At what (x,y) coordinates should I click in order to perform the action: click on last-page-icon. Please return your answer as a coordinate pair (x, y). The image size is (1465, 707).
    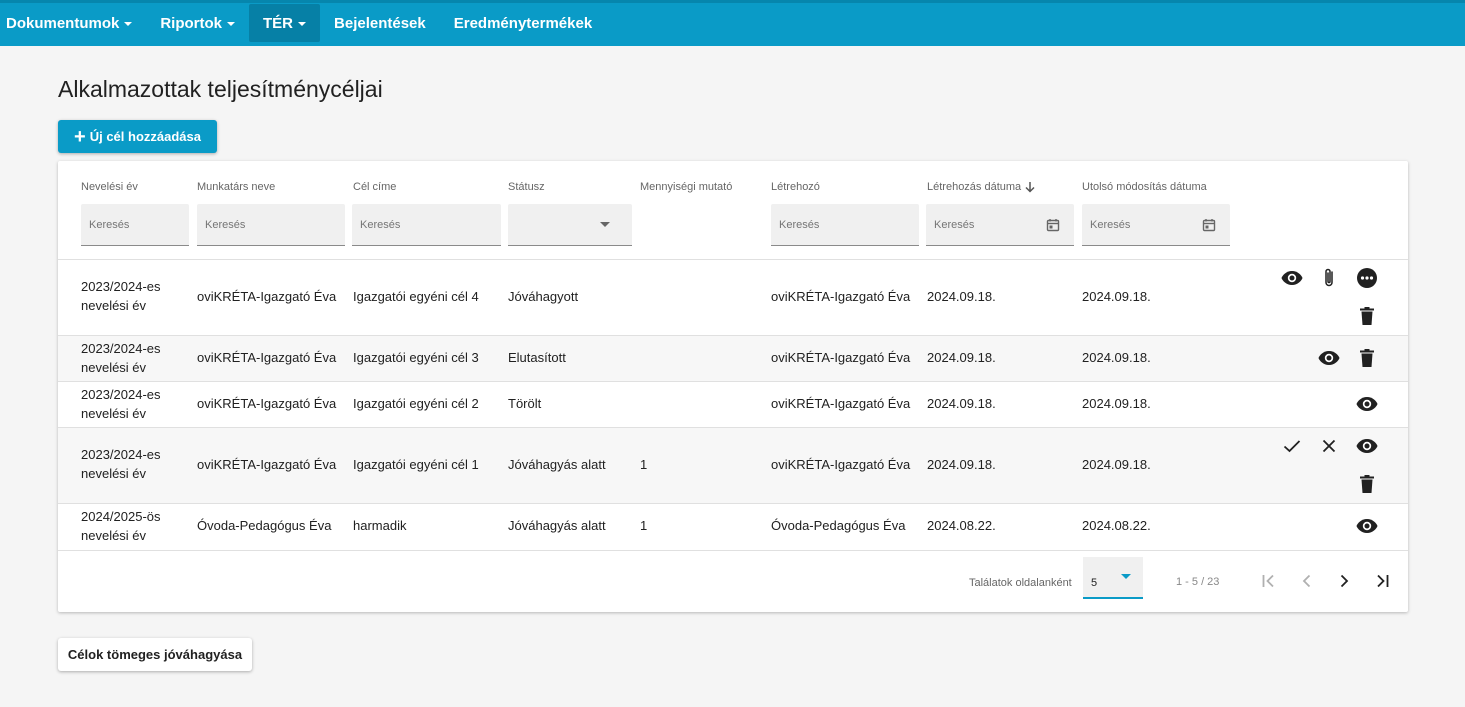
    Looking at the image, I should click on (1382, 581).